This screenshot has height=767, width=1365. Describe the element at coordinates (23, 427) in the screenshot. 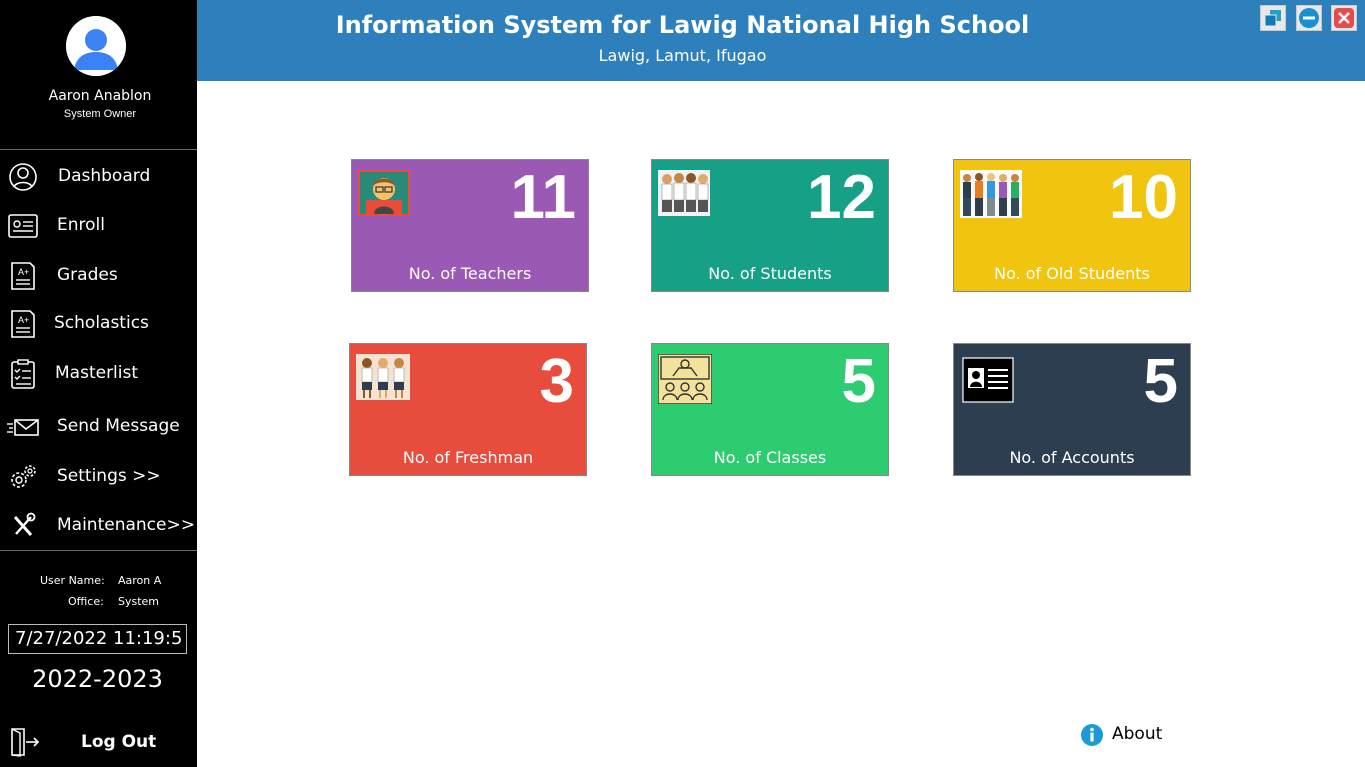

I see `envelope-icon` at that location.